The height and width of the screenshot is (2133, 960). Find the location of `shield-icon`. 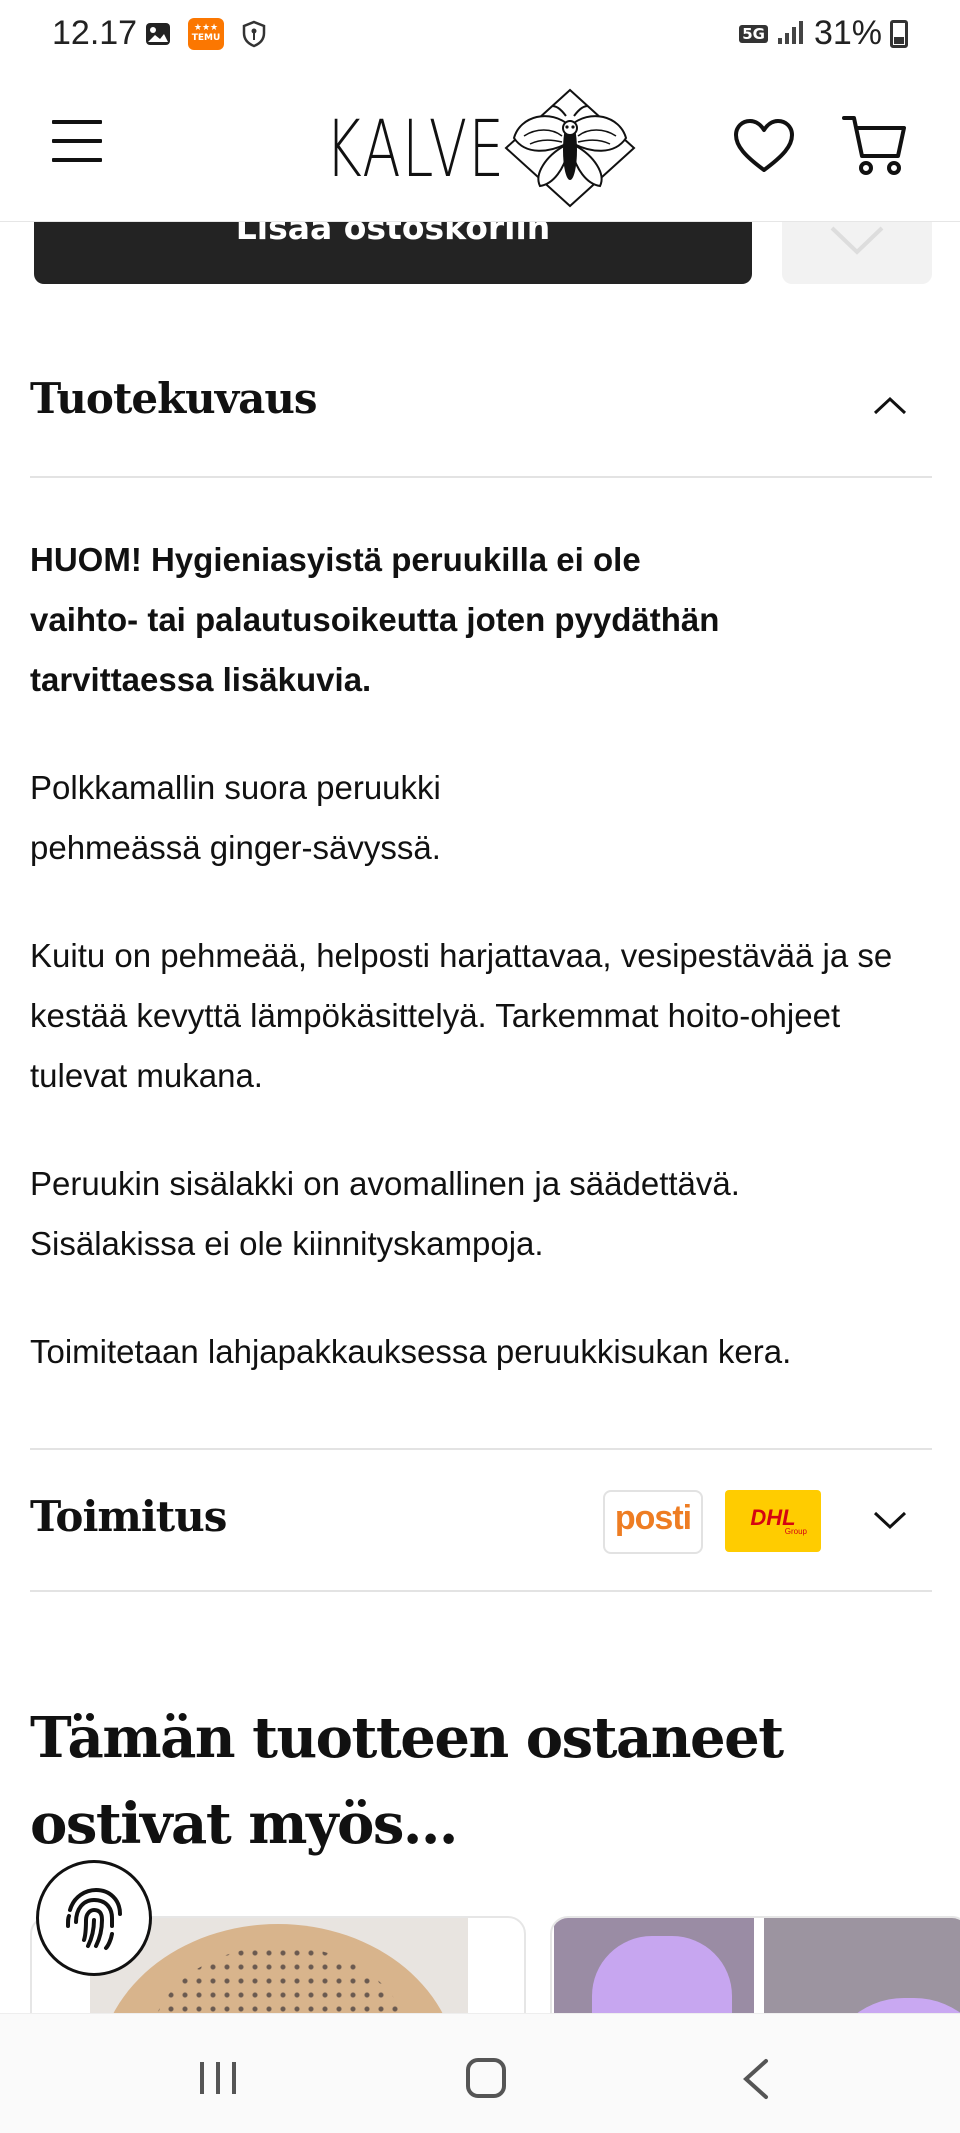

shield-icon is located at coordinates (254, 34).